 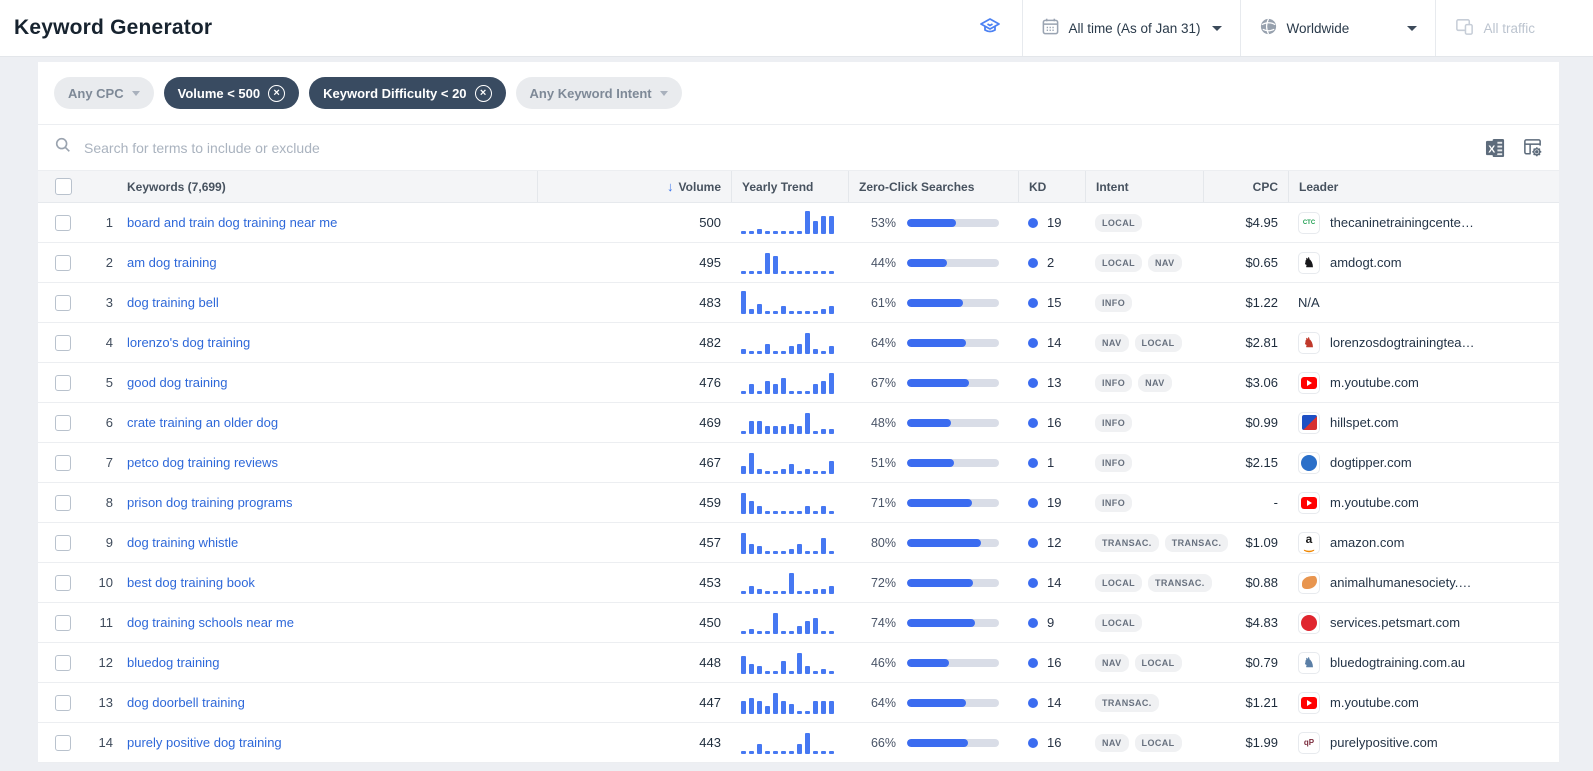 What do you see at coordinates (173, 662) in the screenshot?
I see `keyword-link: bluedog training` at bounding box center [173, 662].